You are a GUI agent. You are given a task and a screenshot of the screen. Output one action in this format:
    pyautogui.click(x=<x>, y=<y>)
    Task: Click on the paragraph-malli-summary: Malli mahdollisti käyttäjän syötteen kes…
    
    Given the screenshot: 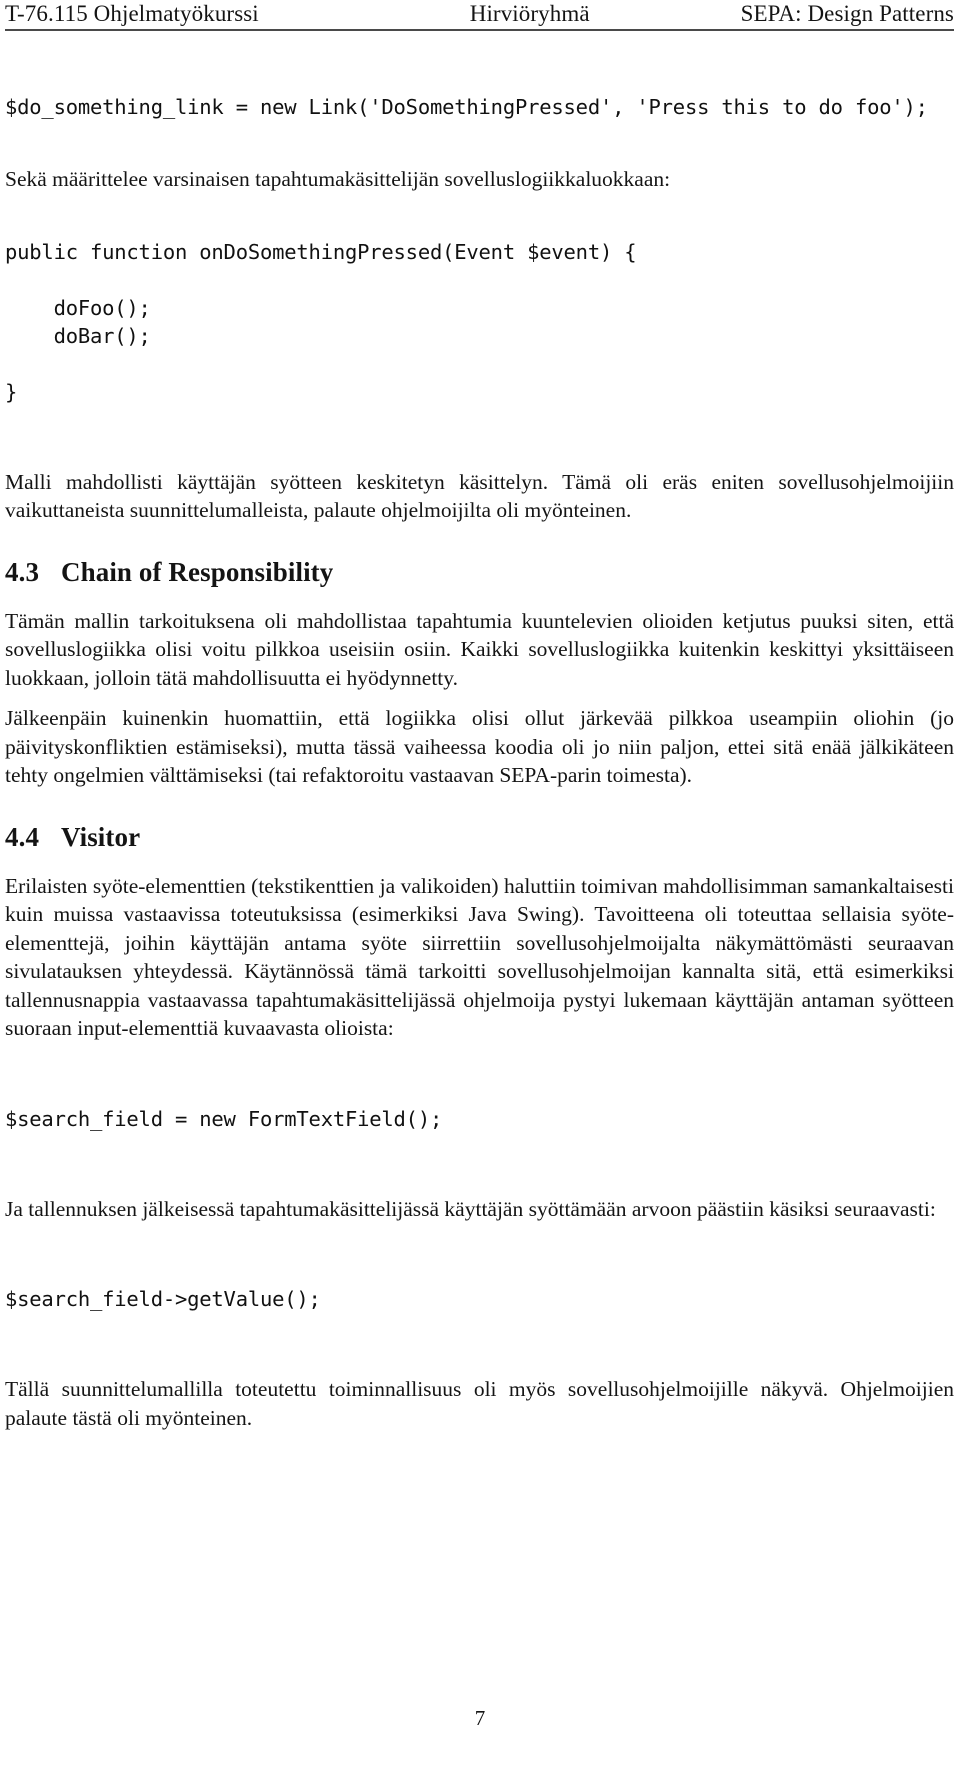 What is the action you would take?
    pyautogui.click(x=479, y=496)
    